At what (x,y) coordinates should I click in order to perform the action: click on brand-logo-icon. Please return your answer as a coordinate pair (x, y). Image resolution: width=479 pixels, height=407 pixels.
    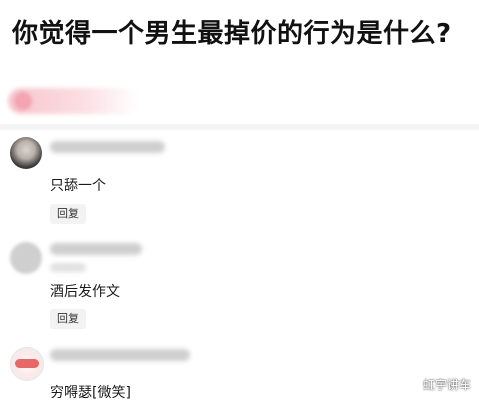
    Looking at the image, I should click on (27, 363).